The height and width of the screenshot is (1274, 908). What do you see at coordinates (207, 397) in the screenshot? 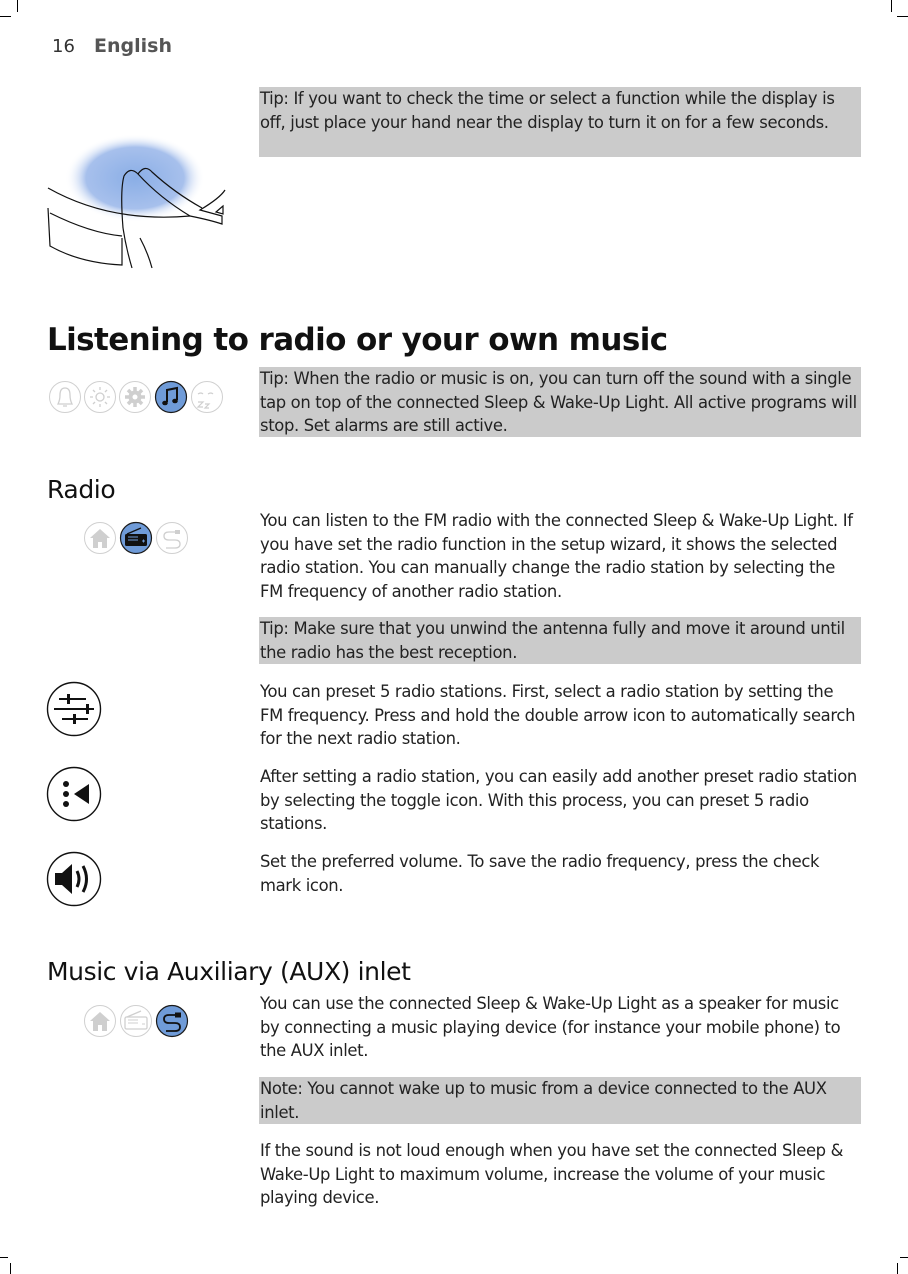
I see `sleep-icon` at bounding box center [207, 397].